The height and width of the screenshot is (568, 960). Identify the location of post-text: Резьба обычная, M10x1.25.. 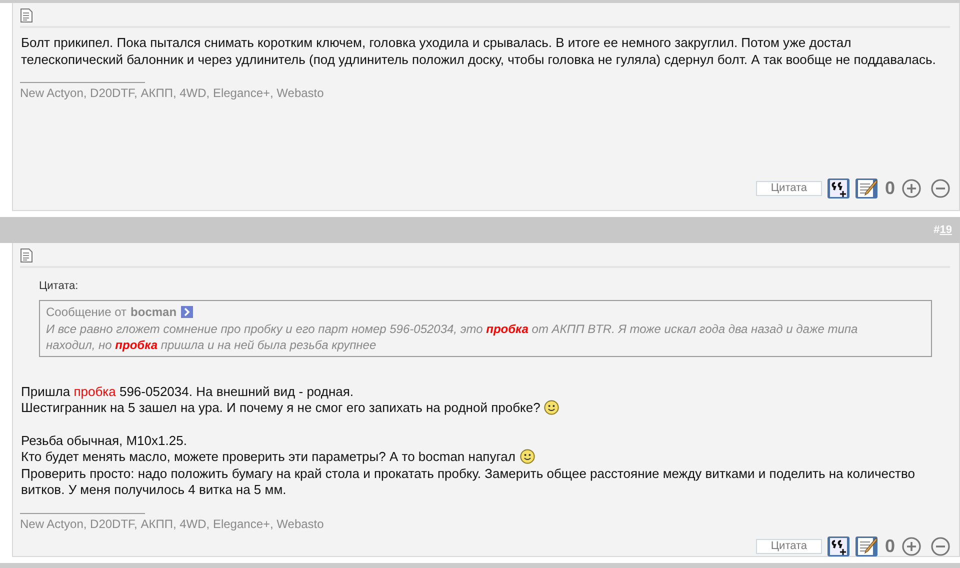
(104, 440).